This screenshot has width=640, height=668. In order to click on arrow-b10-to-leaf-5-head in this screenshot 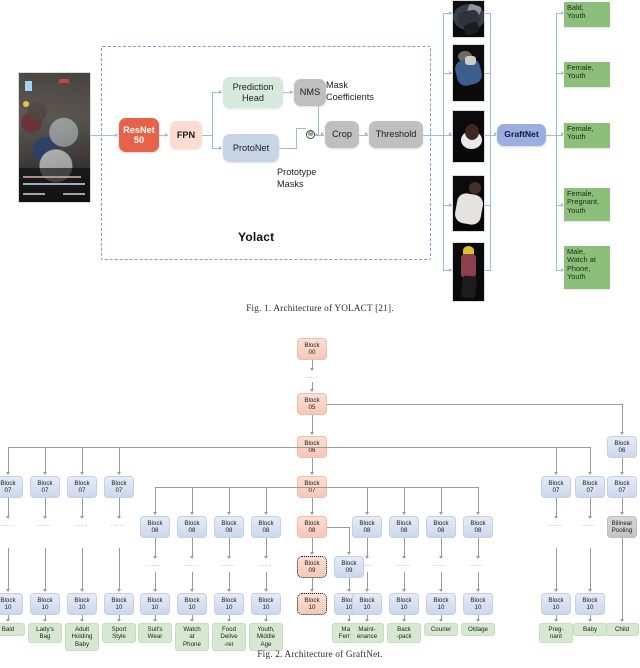, I will do `click(191, 621)`.